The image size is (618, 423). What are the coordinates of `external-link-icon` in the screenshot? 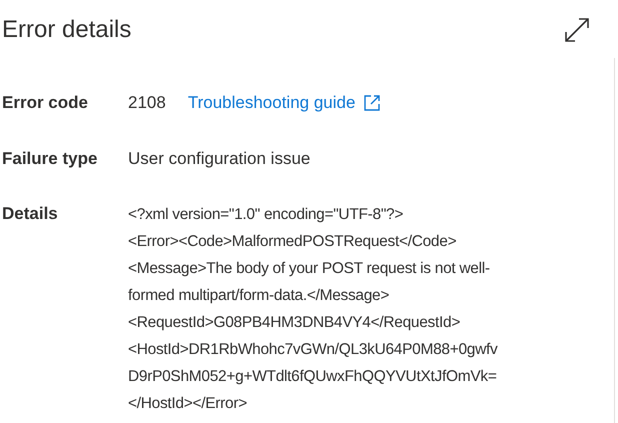 It's located at (372, 103).